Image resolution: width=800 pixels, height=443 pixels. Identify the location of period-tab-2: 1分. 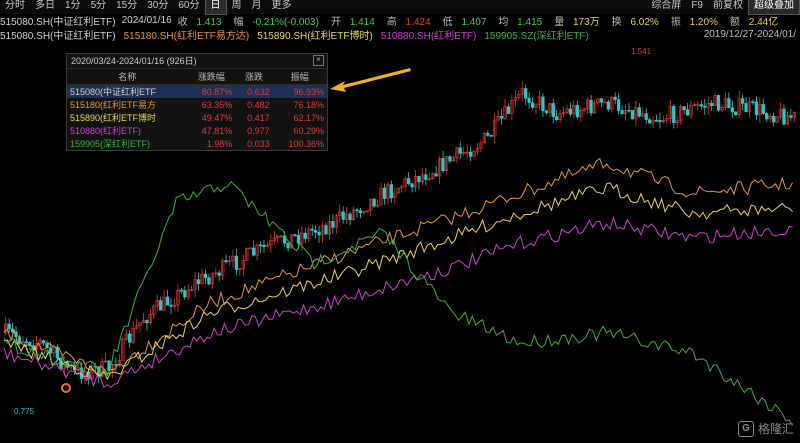
(73, 6).